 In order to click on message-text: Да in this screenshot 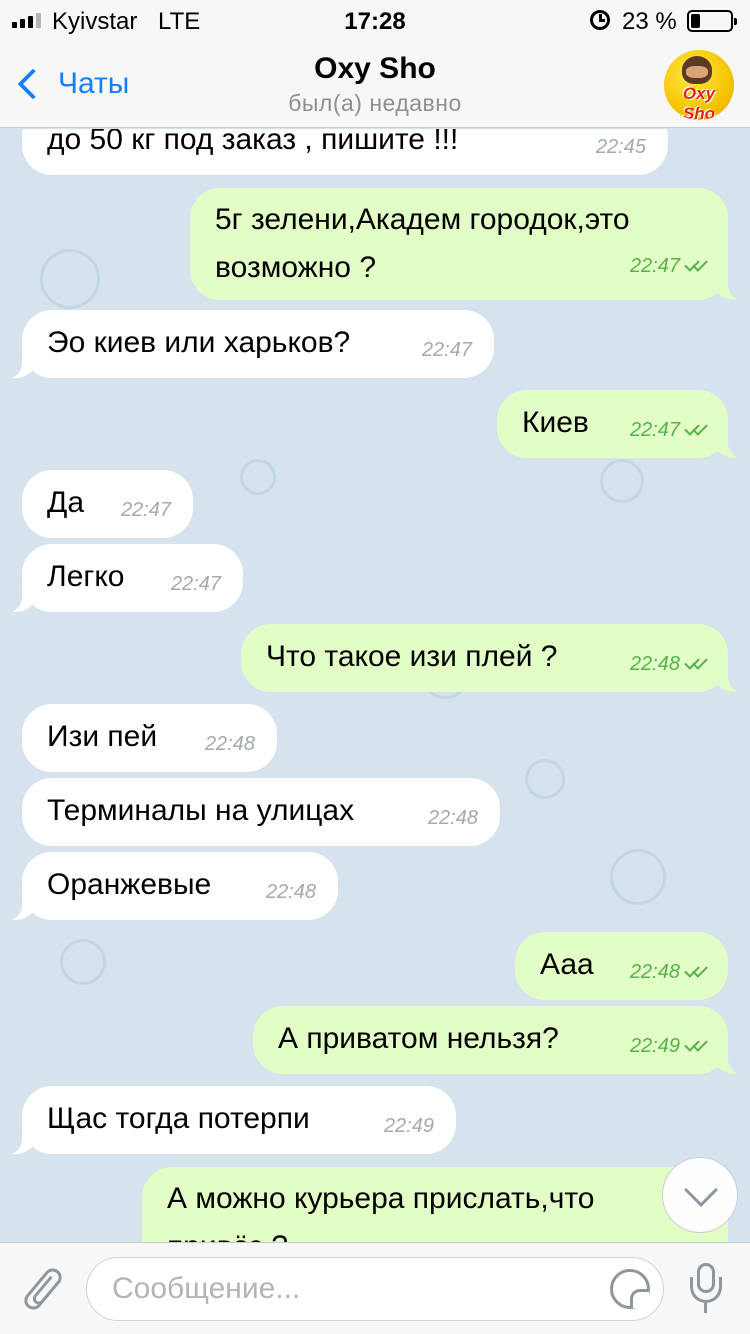, I will do `click(66, 502)`.